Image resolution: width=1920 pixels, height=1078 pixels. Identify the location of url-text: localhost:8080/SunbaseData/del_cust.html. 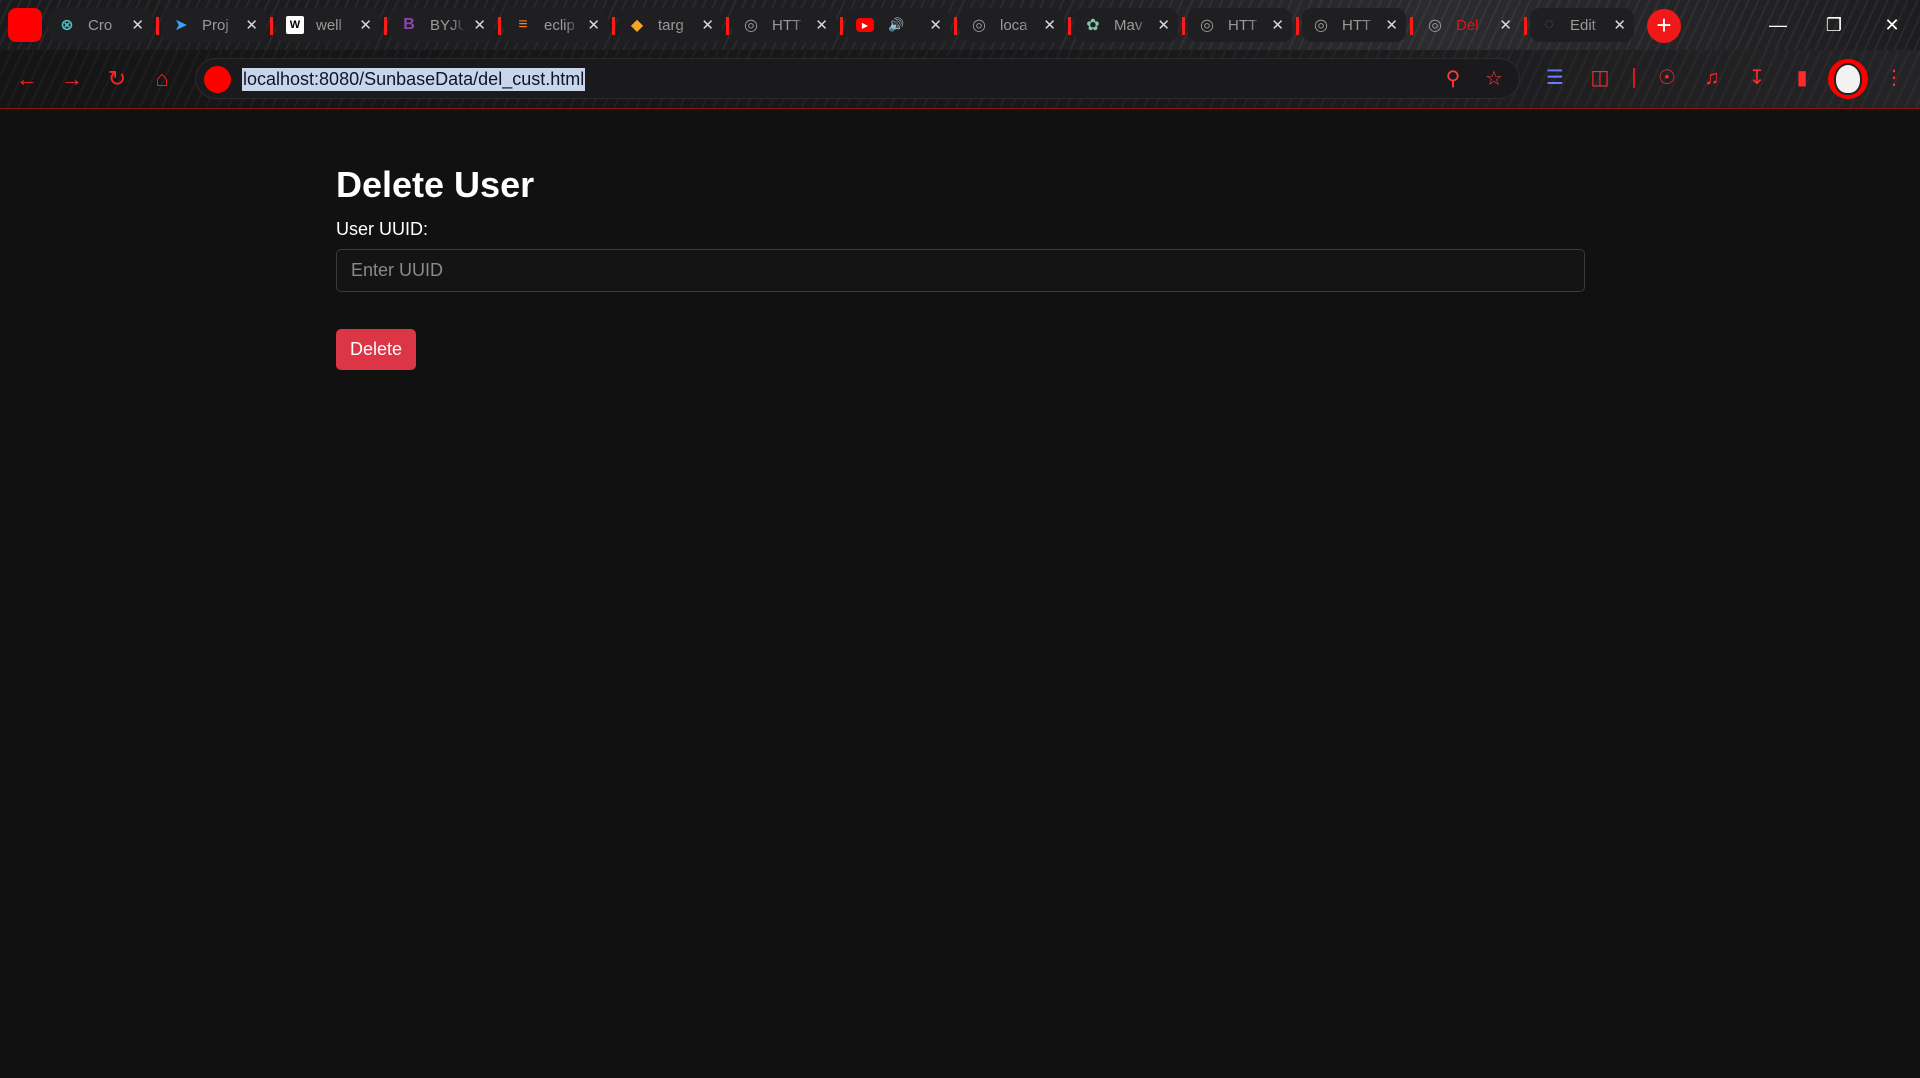
(414, 79).